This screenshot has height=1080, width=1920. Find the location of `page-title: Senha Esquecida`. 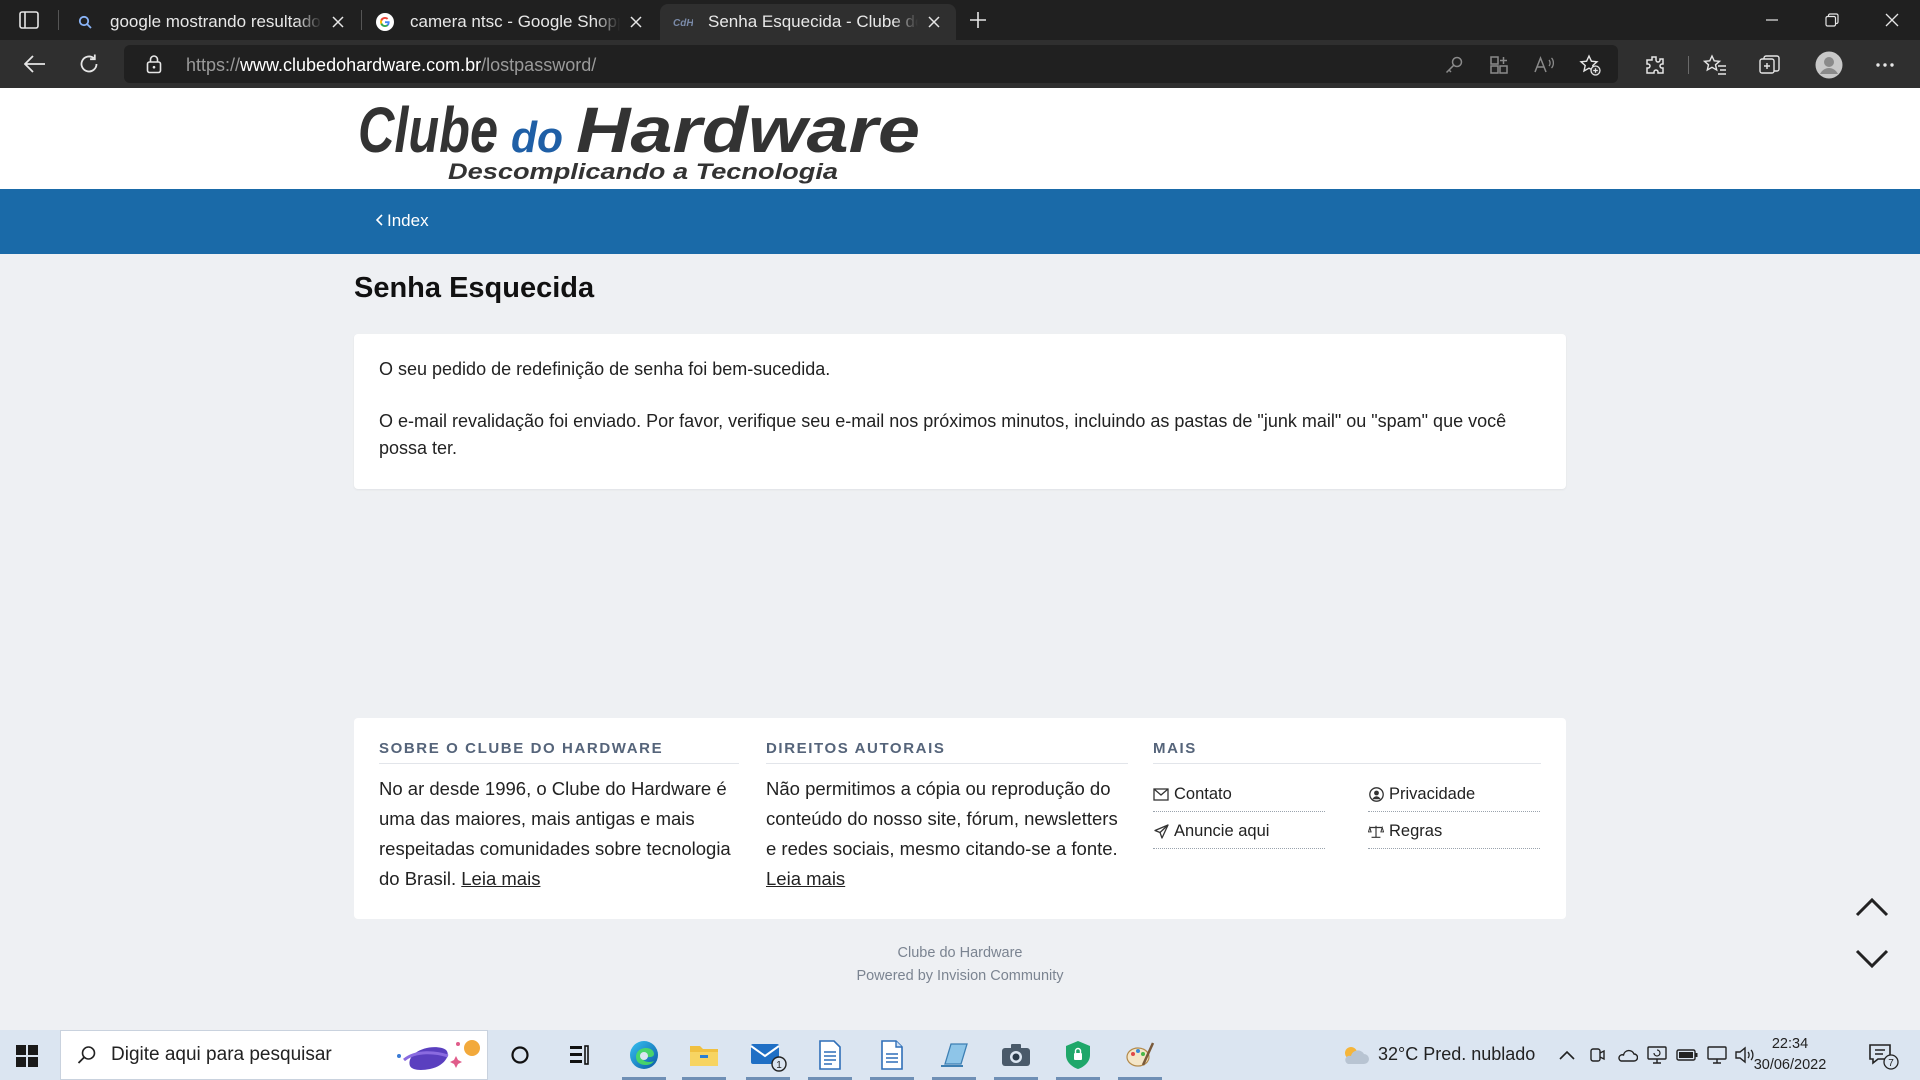

page-title: Senha Esquecida is located at coordinates (474, 288).